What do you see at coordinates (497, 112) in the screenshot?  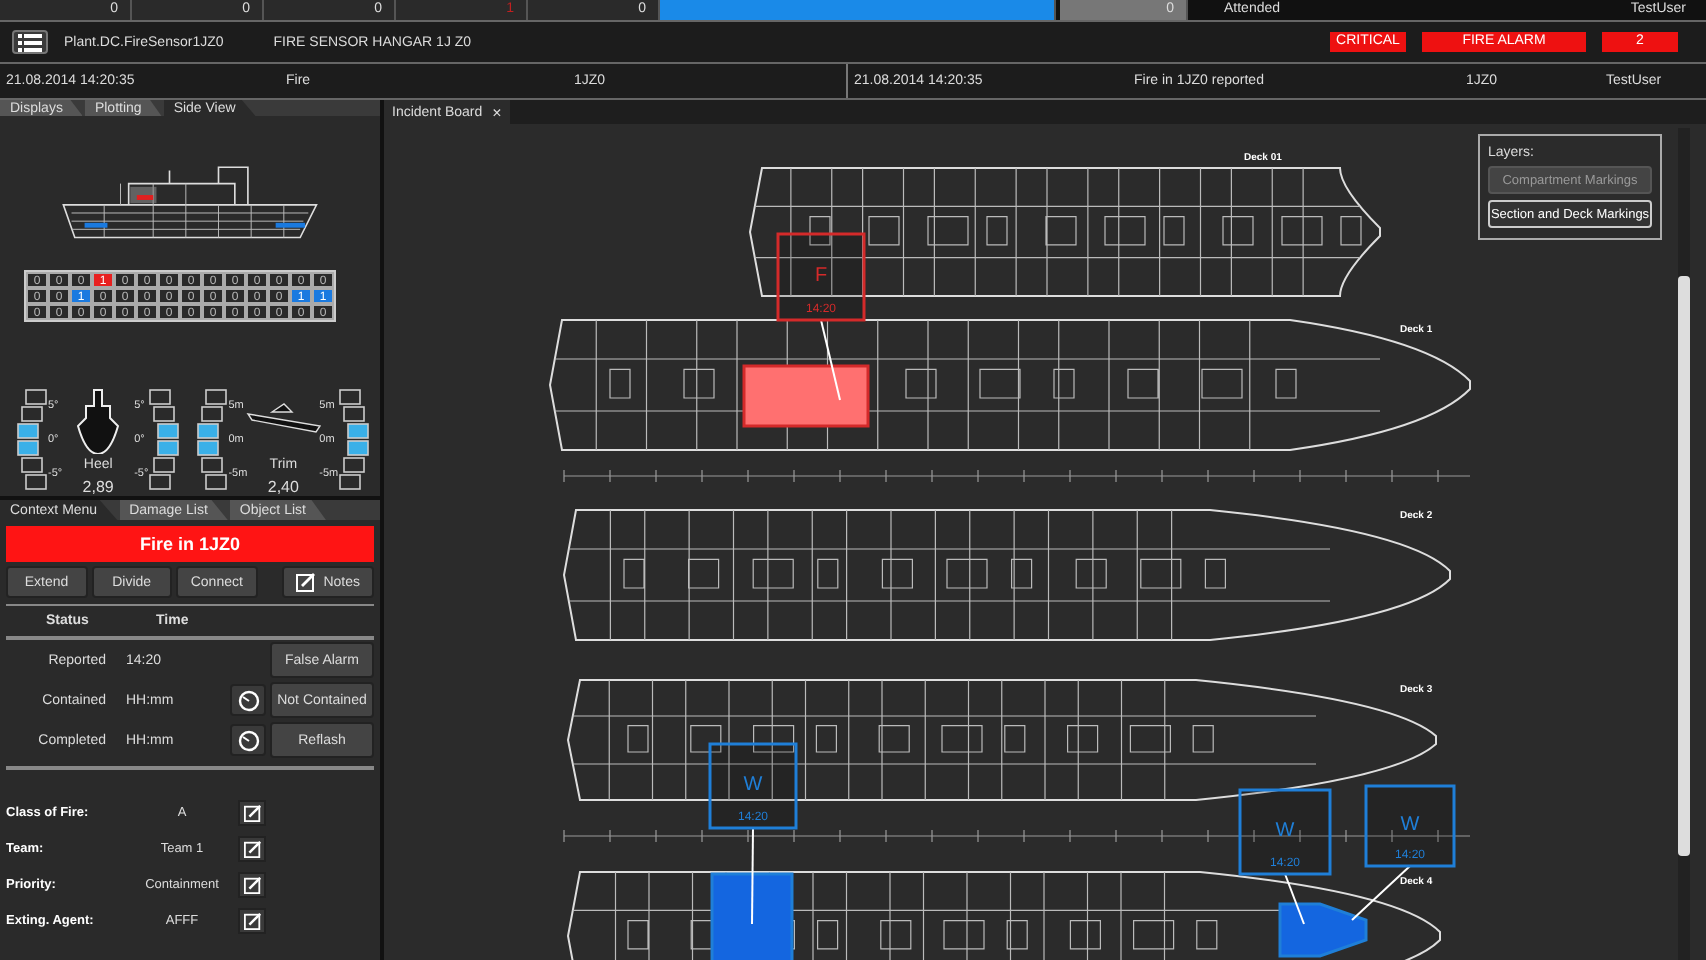 I see `close-button: ×` at bounding box center [497, 112].